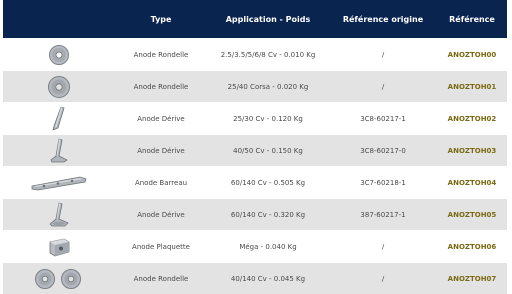 This screenshot has width=512, height=294. What do you see at coordinates (268, 151) in the screenshot?
I see `application-cell: 40/50 Cv - 0.150 Kg` at bounding box center [268, 151].